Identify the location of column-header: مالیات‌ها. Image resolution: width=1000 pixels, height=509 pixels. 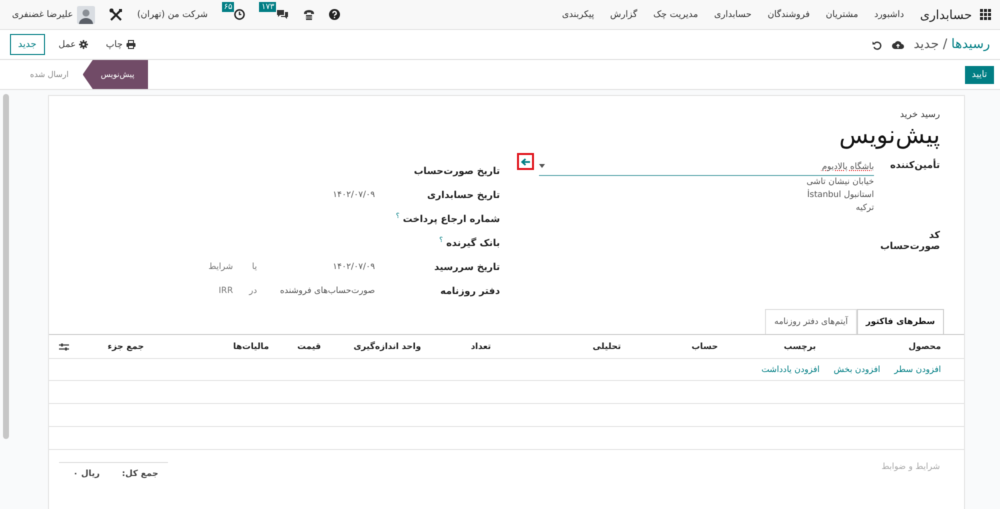
(206, 347).